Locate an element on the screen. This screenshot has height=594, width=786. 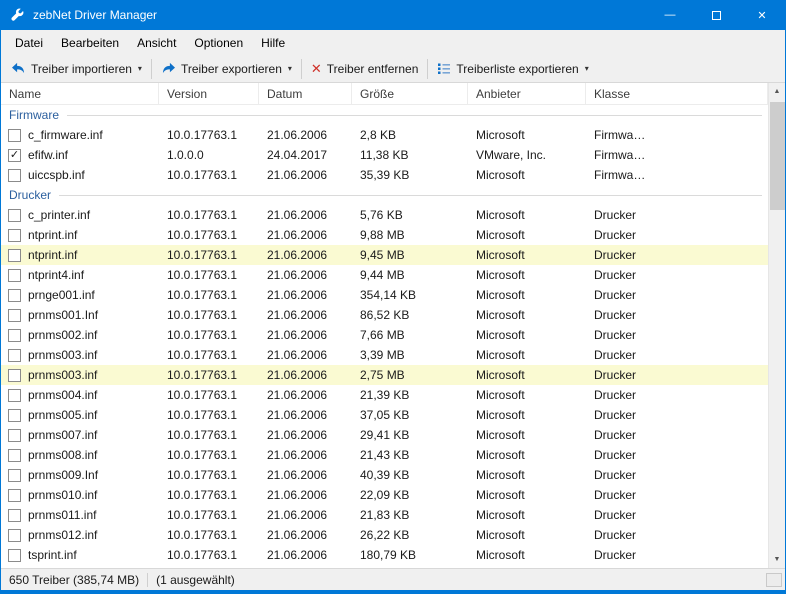
minimize-button: — is located at coordinates (670, 15).